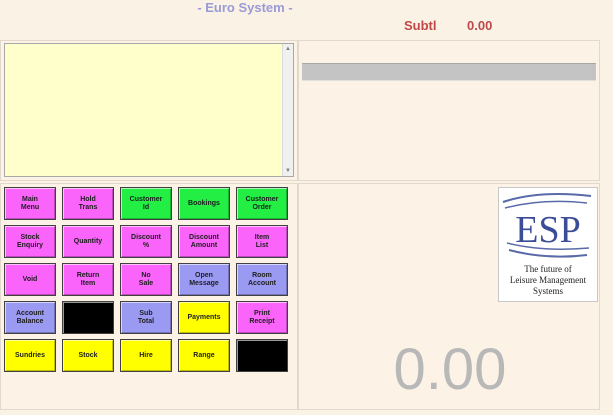 This screenshot has height=415, width=613. I want to click on account-balance-button: Account Balance, so click(30, 317).